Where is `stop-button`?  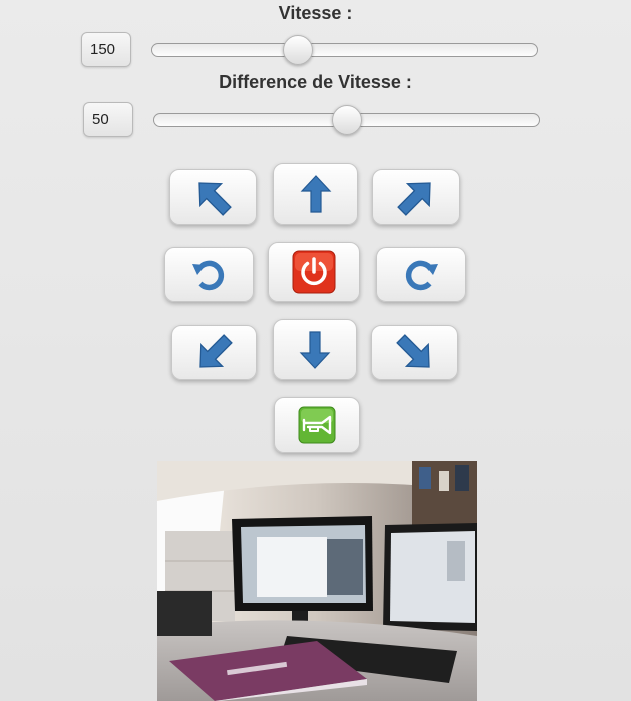 stop-button is located at coordinates (314, 272).